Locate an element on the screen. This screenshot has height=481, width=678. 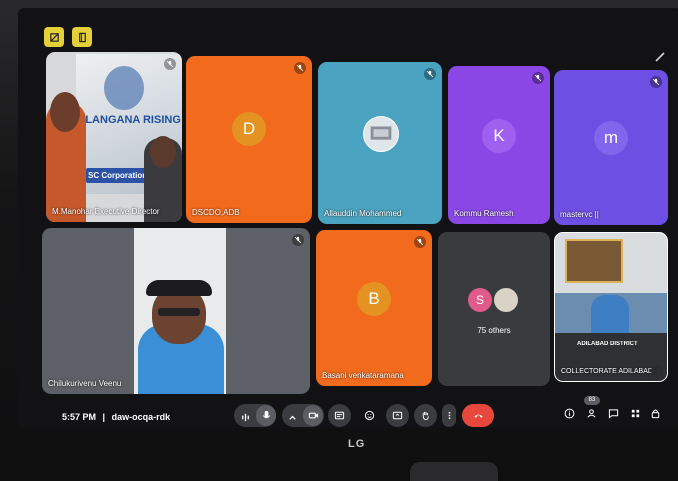
tile-others: S 75 others is located at coordinates (494, 309).